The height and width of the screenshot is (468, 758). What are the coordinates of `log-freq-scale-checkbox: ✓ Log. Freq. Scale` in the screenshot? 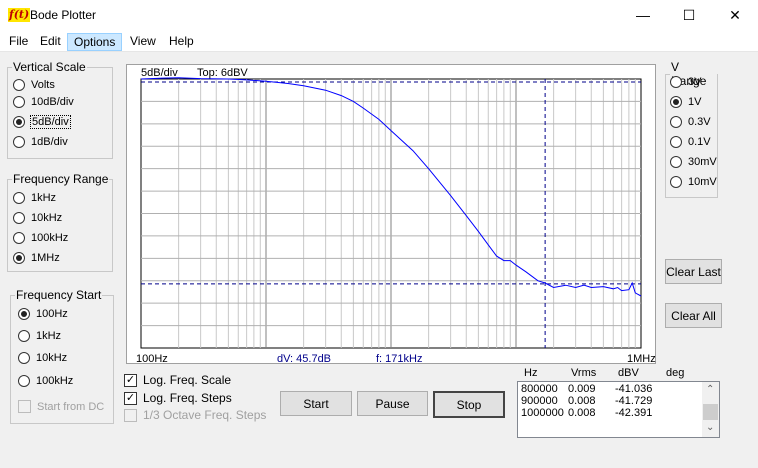 It's located at (177, 380).